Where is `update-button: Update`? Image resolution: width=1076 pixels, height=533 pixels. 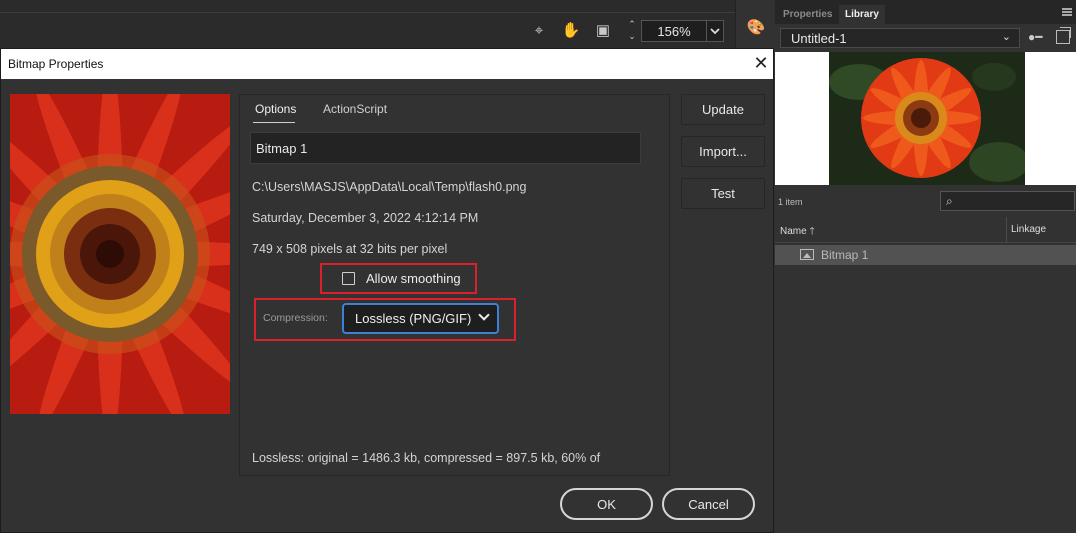
update-button: Update is located at coordinates (723, 109).